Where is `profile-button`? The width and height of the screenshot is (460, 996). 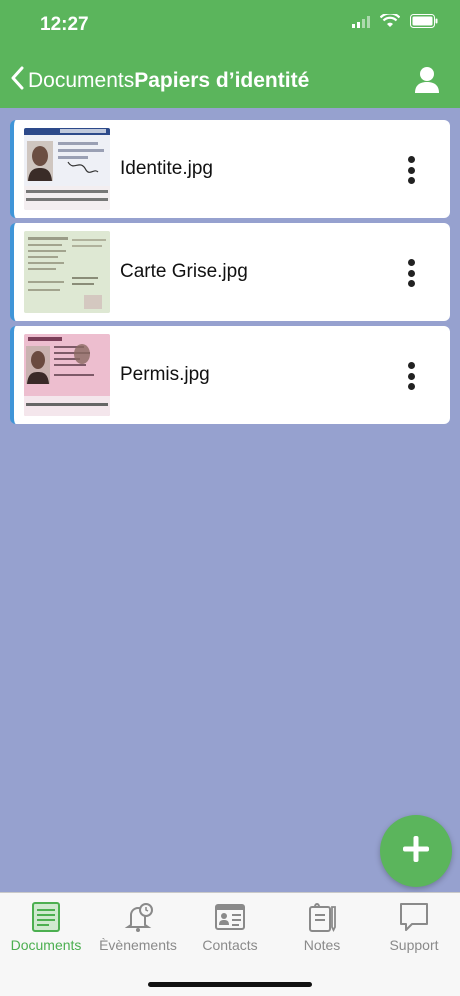
profile-button is located at coordinates (427, 82).